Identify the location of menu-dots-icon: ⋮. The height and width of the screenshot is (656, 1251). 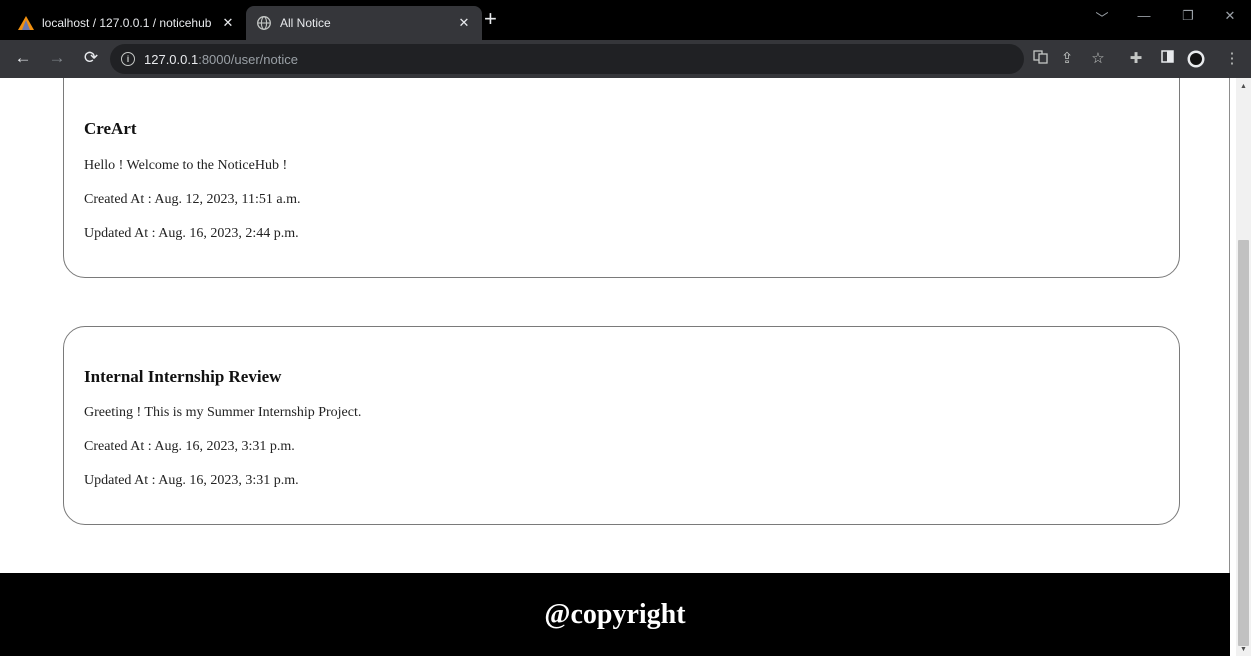
(1232, 59).